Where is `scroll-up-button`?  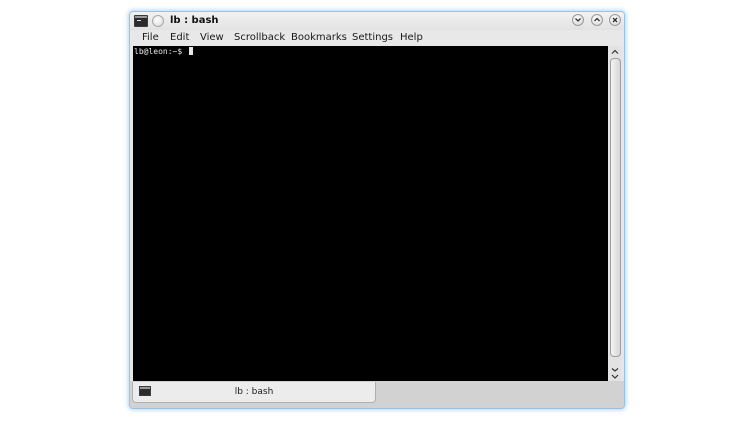
scroll-up-button is located at coordinates (615, 52).